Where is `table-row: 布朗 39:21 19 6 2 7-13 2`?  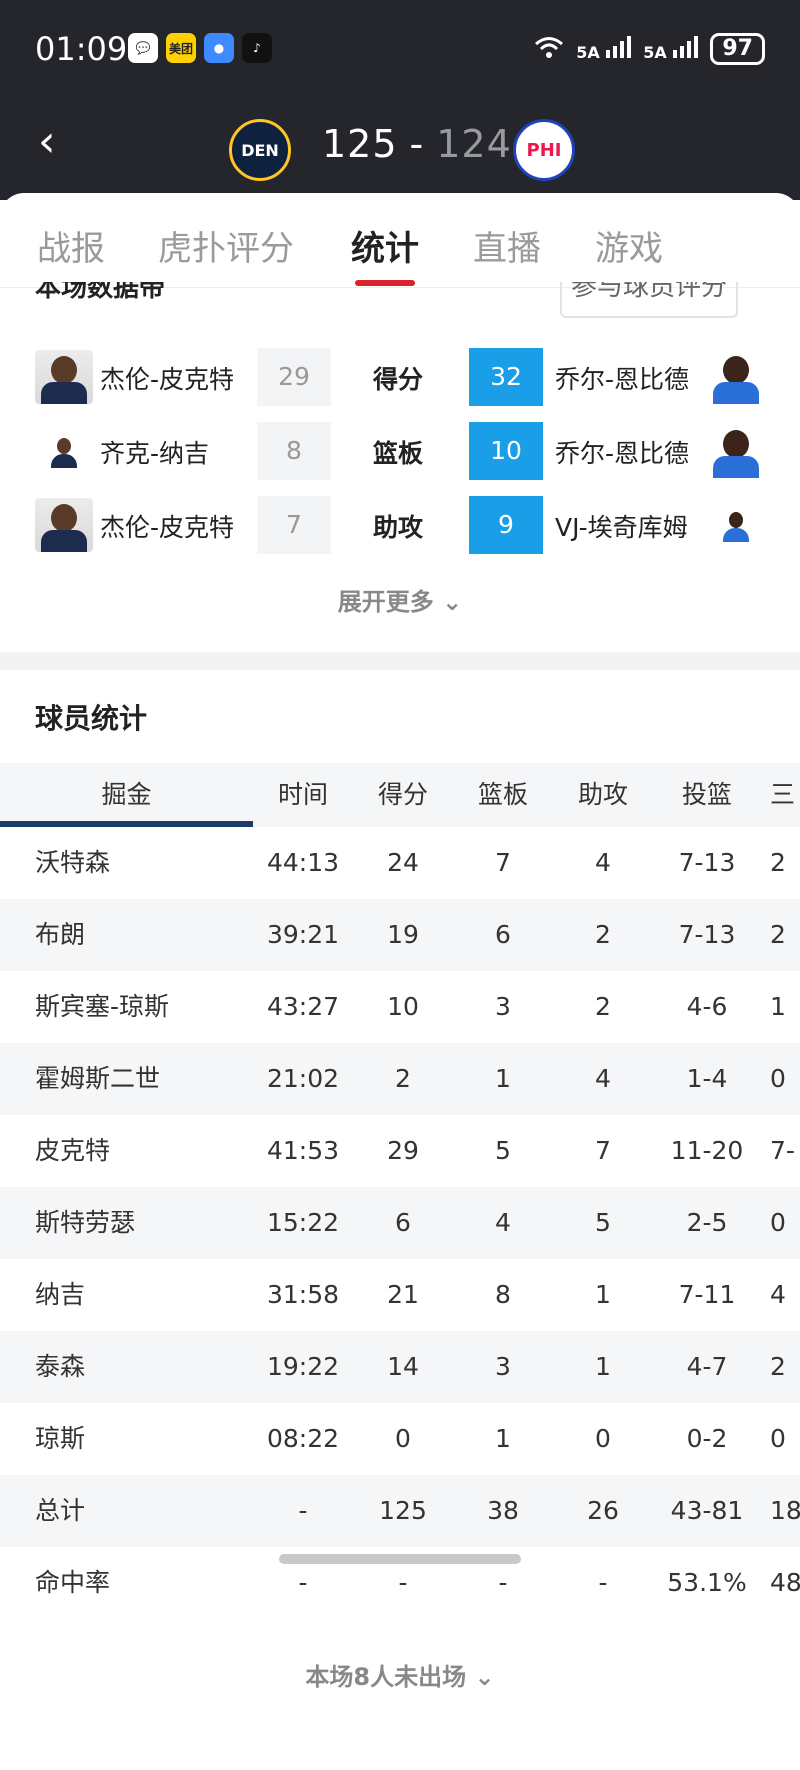
table-row: 布朗 39:21 19 6 2 7-13 2 is located at coordinates (400, 935).